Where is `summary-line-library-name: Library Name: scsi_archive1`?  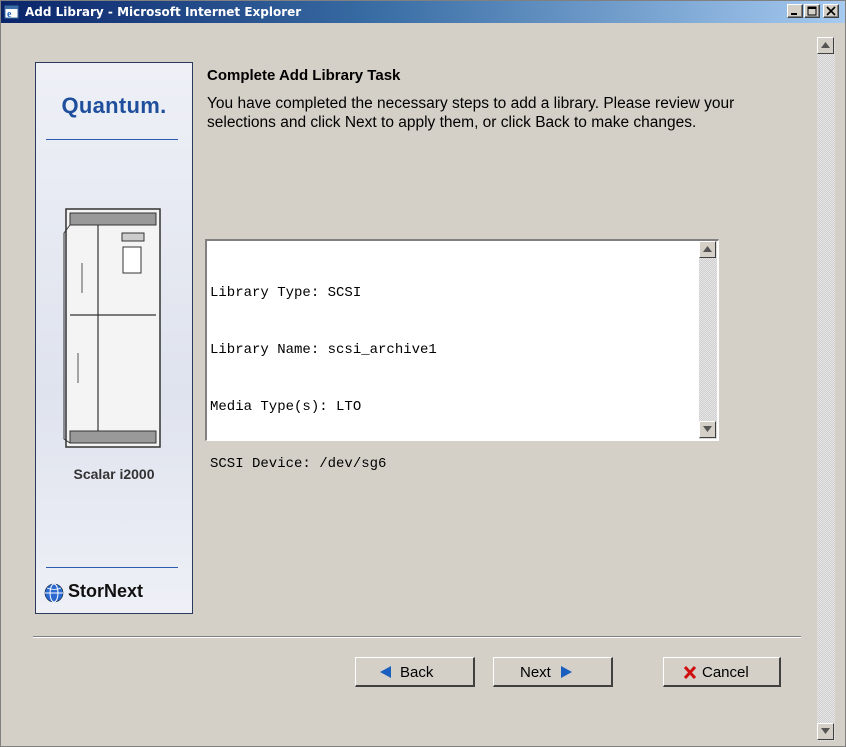 summary-line-library-name: Library Name: scsi_archive1 is located at coordinates (323, 350).